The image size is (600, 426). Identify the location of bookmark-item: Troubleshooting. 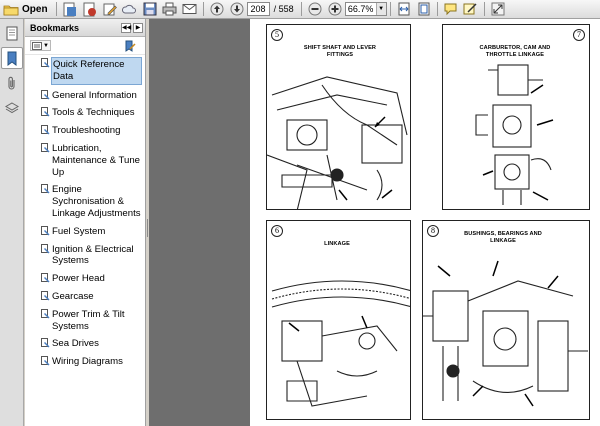
(90, 131).